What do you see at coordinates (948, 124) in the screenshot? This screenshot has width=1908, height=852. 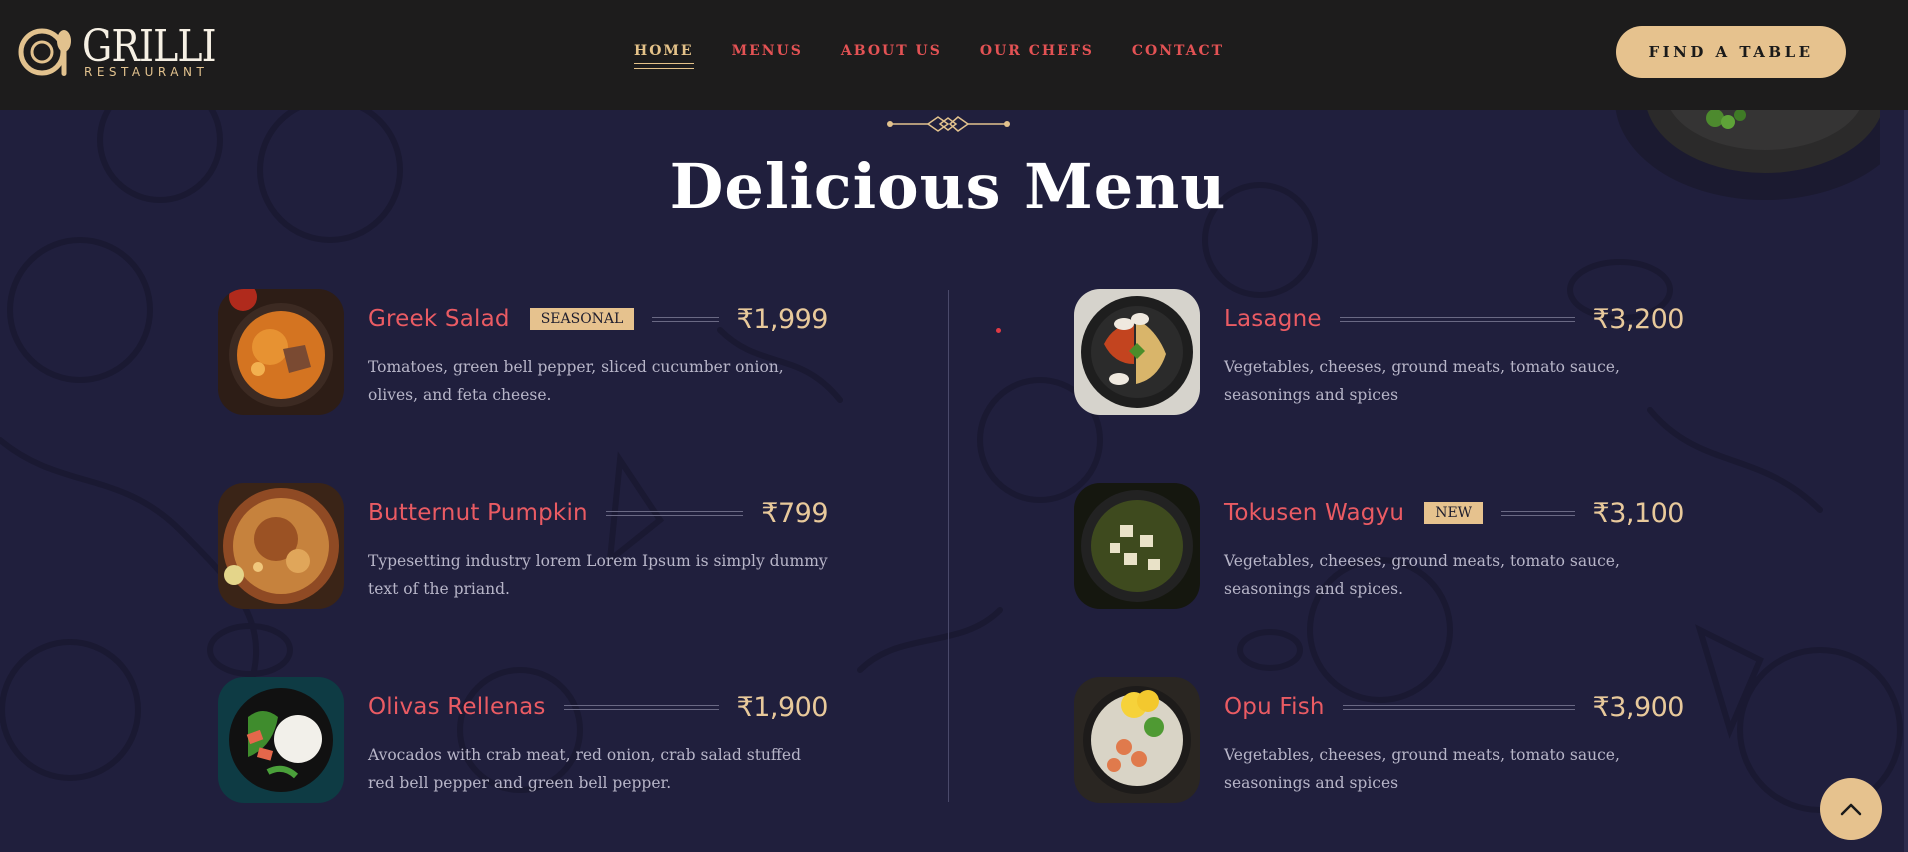 I see `section-ornament-icon` at bounding box center [948, 124].